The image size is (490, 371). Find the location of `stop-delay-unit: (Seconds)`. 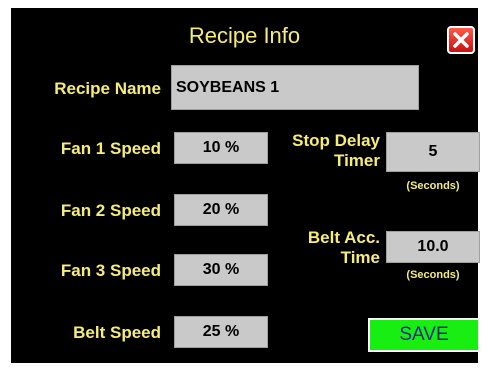

stop-delay-unit: (Seconds) is located at coordinates (433, 186).